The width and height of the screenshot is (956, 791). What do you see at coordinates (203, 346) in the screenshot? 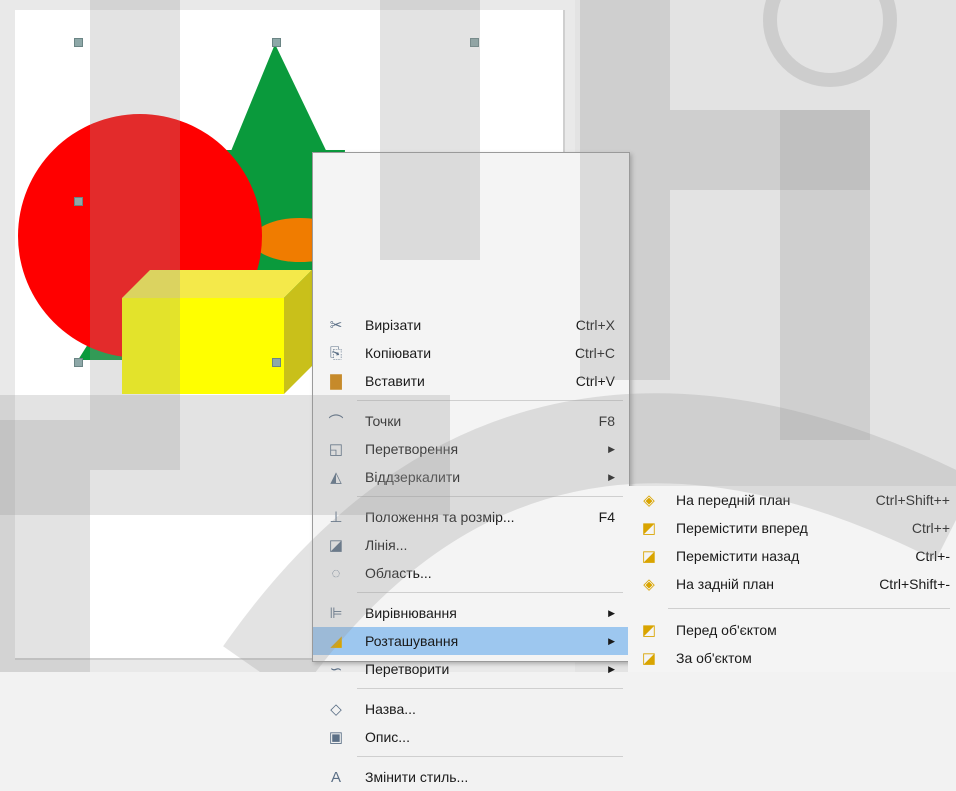
I see `yellow-box-shape` at bounding box center [203, 346].